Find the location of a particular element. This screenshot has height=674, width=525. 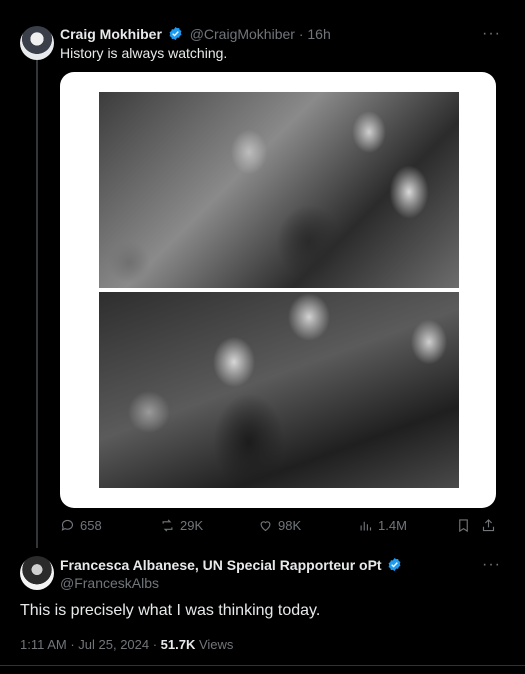

reply-button: 658 is located at coordinates (81, 525).